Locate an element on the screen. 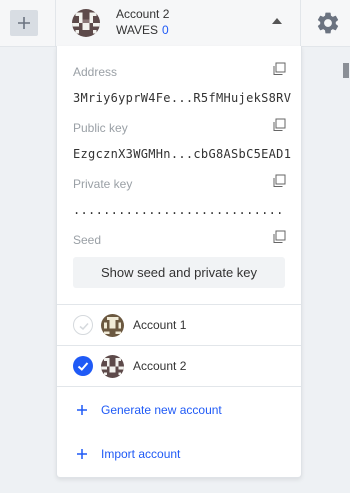  left-gutter is located at coordinates (27, 270).